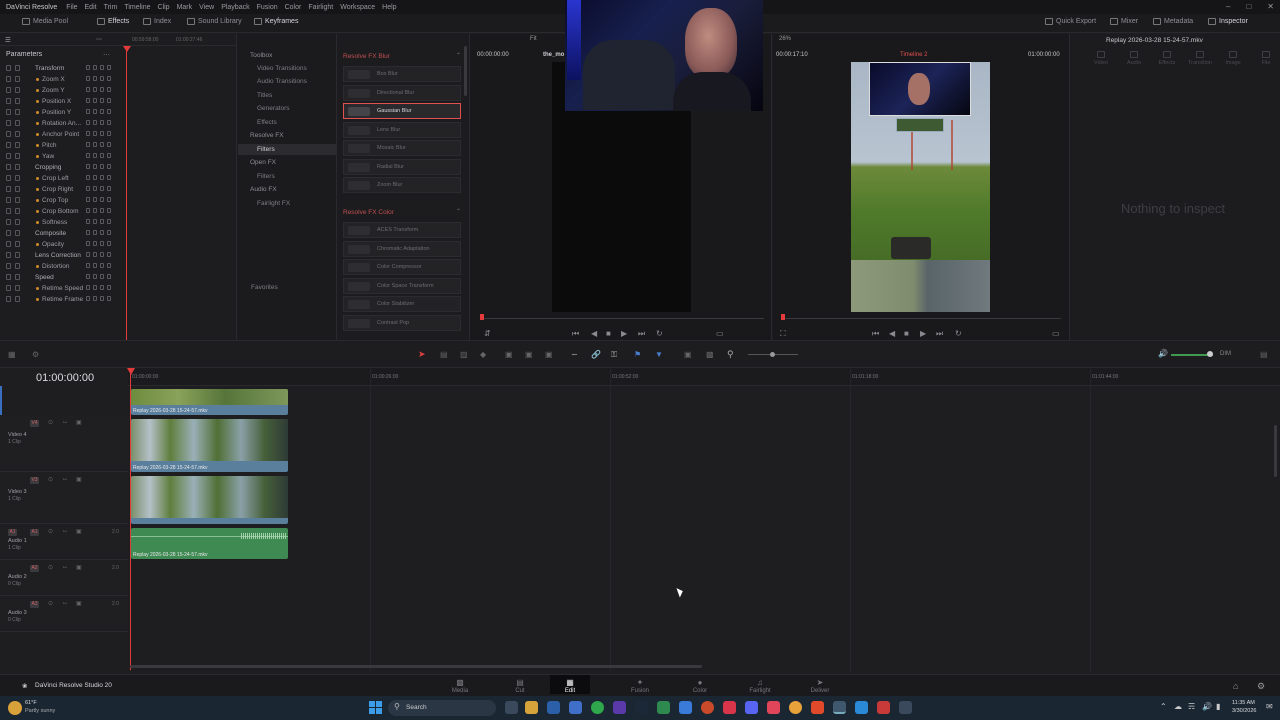 The height and width of the screenshot is (720, 1280). What do you see at coordinates (118, 255) in the screenshot?
I see `parameter-row: Lens Correction` at bounding box center [118, 255].